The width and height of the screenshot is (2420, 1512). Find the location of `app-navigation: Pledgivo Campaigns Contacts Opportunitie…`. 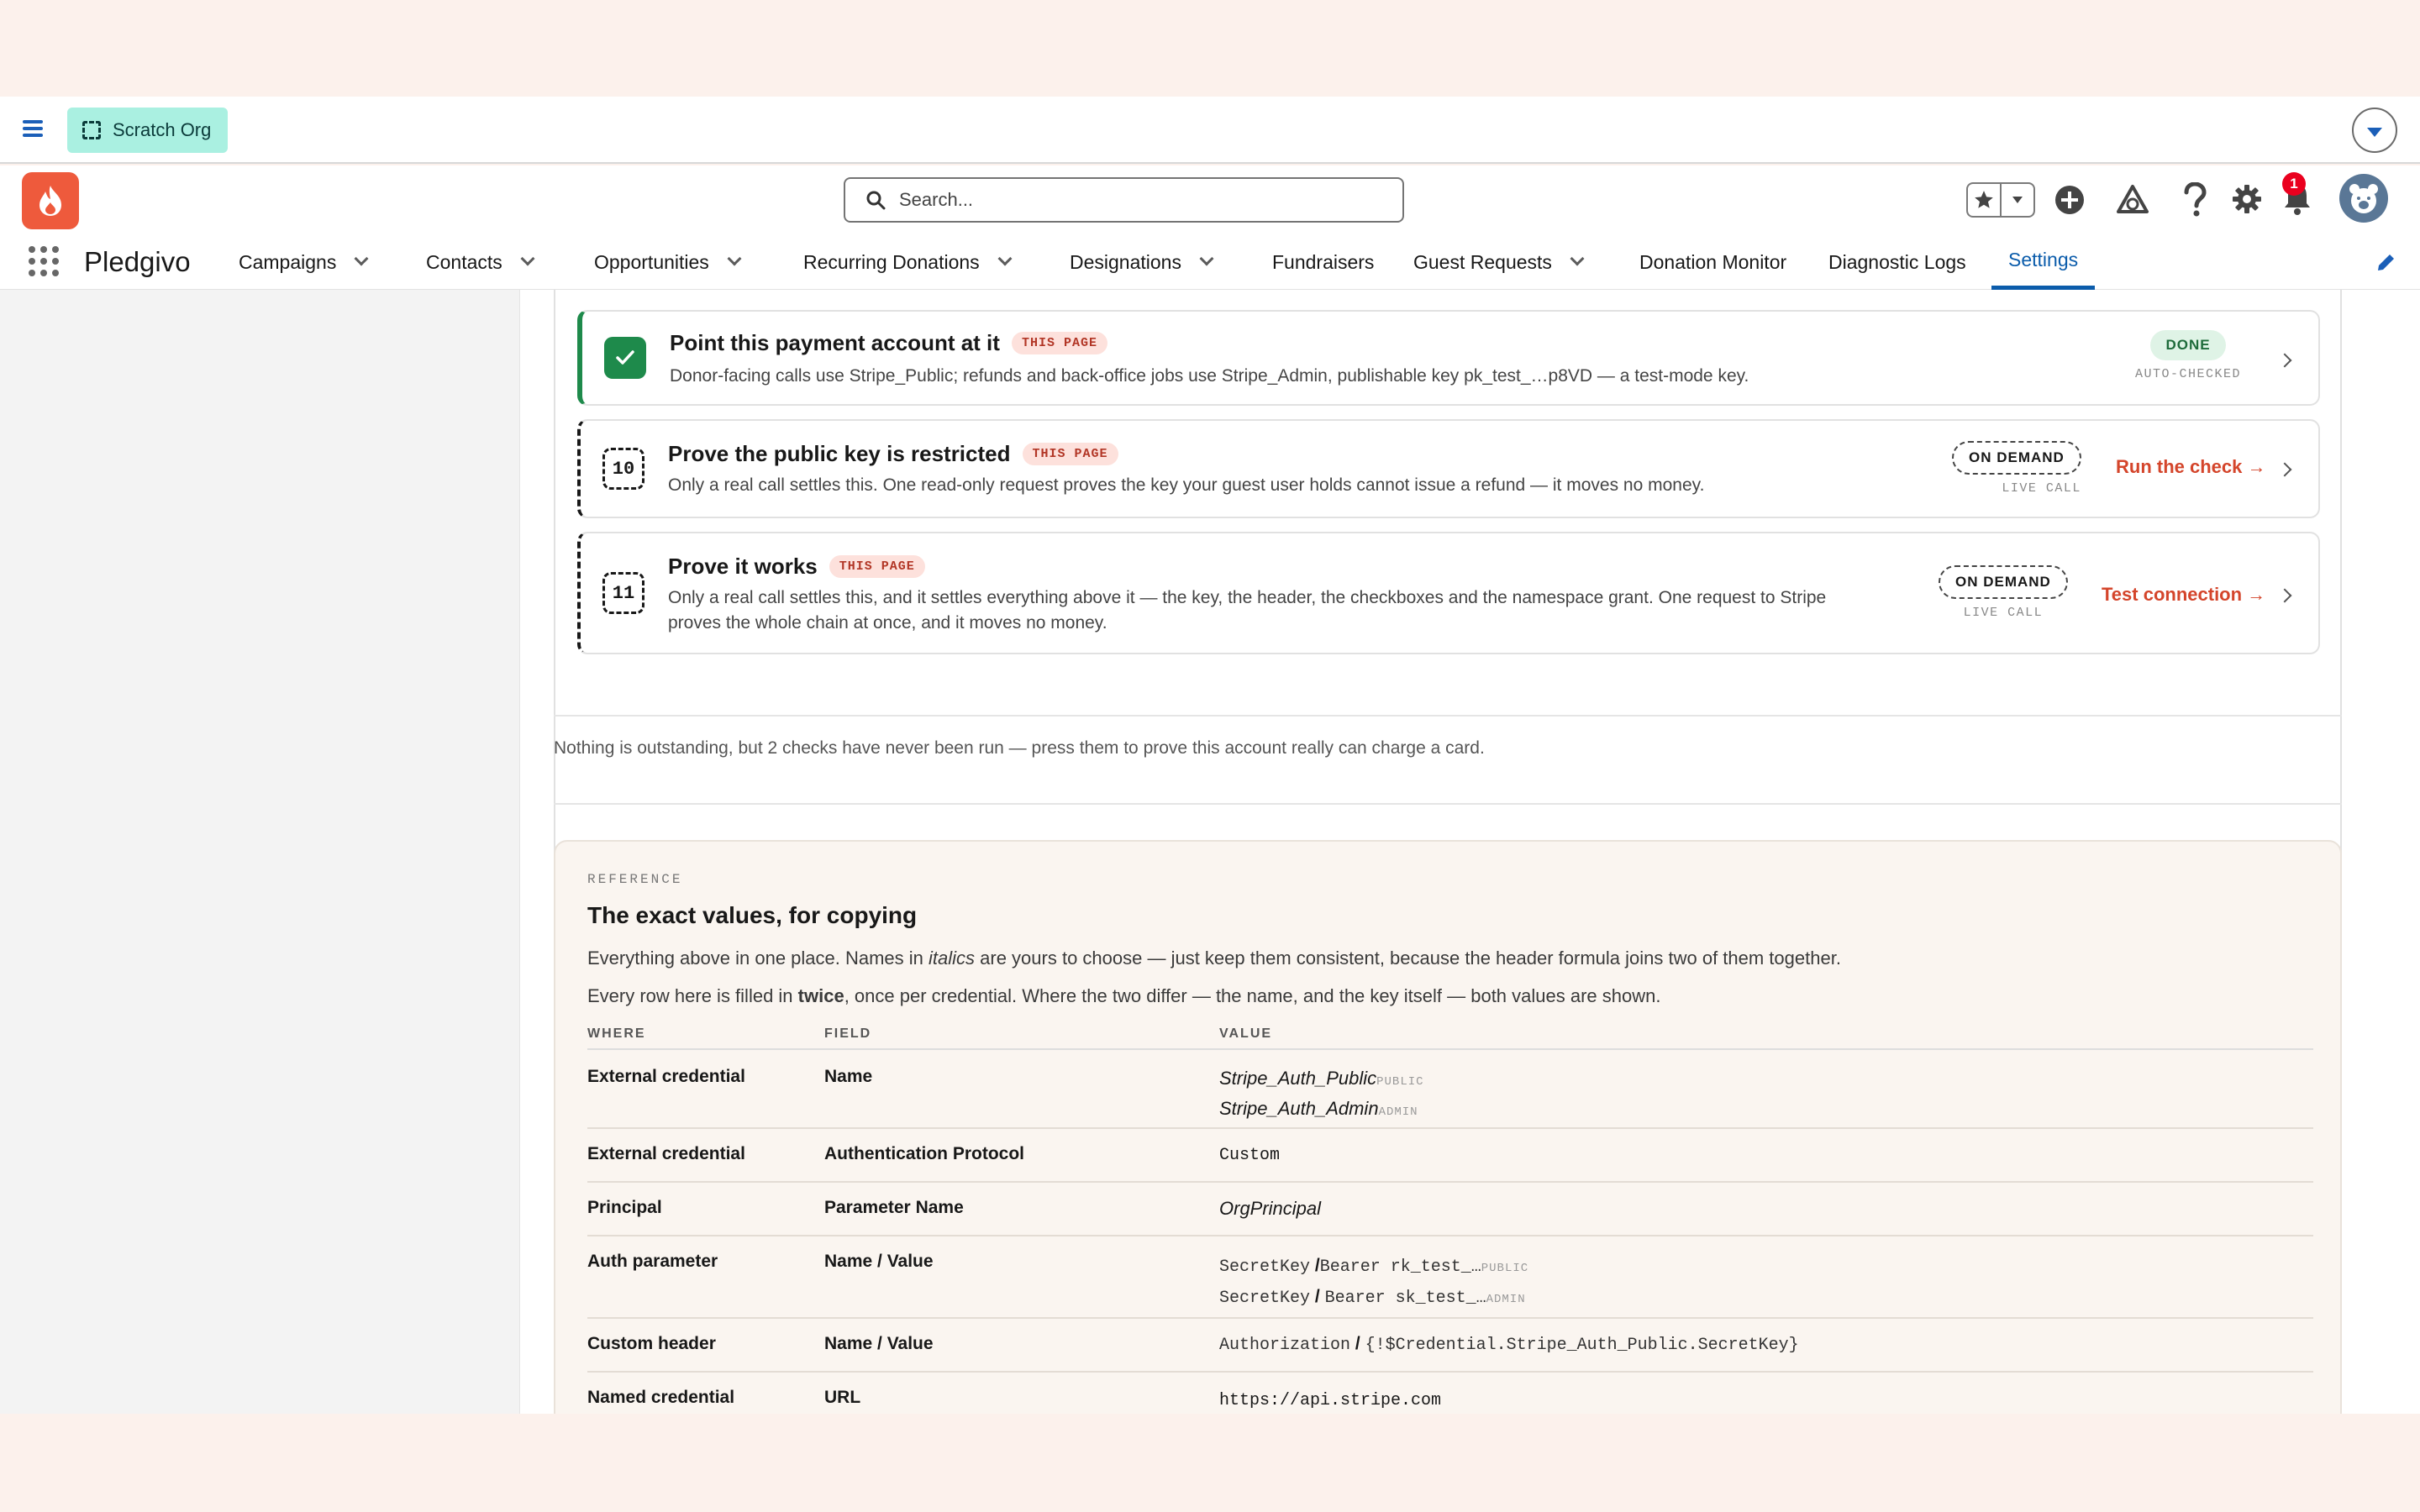

app-navigation: Pledgivo Campaigns Contacts Opportunitie… is located at coordinates (1210, 262).